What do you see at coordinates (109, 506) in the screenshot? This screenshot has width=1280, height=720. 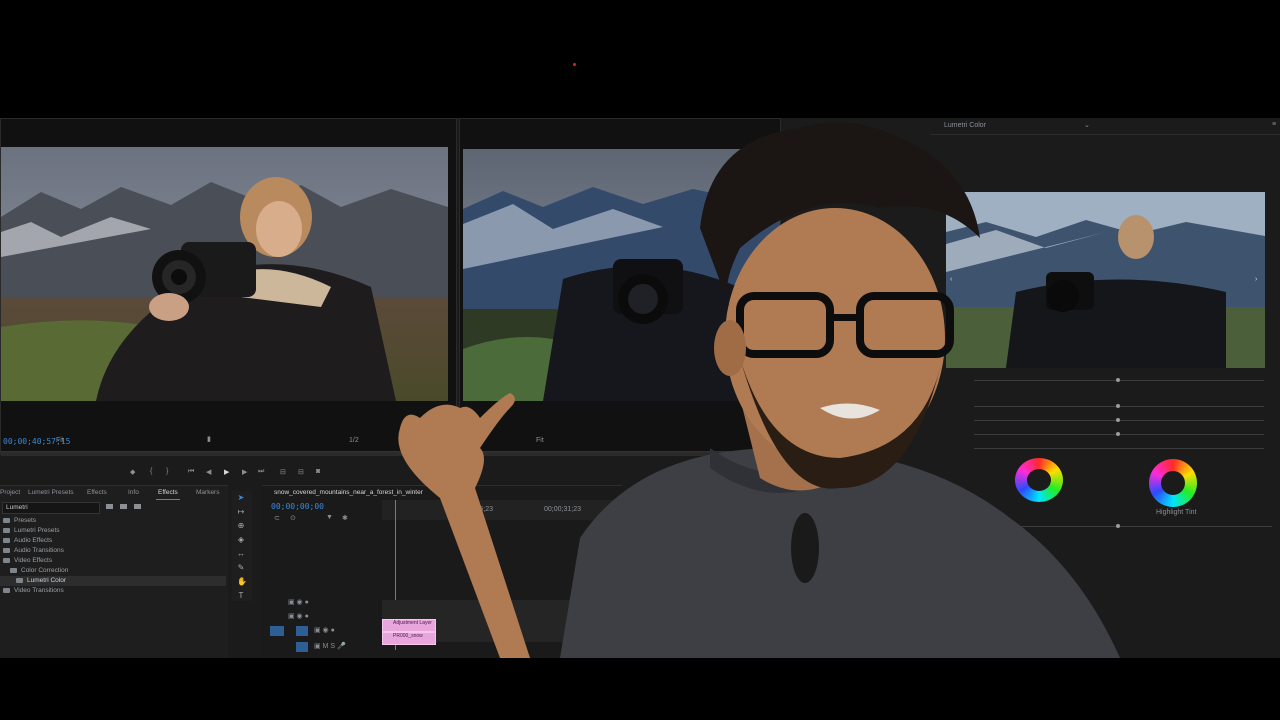 I see `new-bin-icon` at bounding box center [109, 506].